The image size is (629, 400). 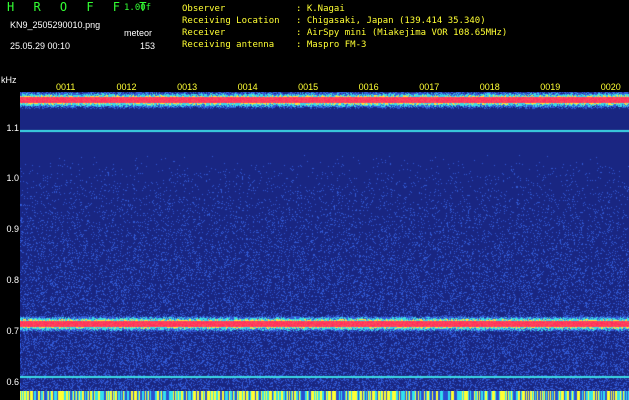 What do you see at coordinates (247, 87) in the screenshot?
I see `x-tick-label: 0014` at bounding box center [247, 87].